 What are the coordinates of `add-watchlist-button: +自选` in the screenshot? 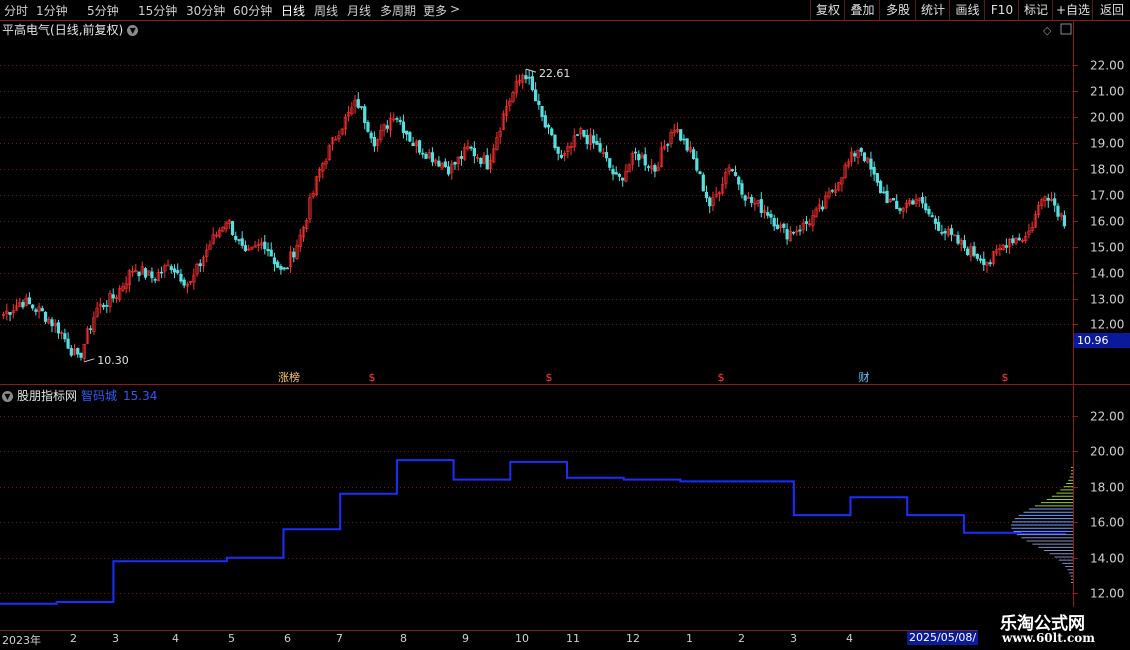 It's located at (1072, 10).